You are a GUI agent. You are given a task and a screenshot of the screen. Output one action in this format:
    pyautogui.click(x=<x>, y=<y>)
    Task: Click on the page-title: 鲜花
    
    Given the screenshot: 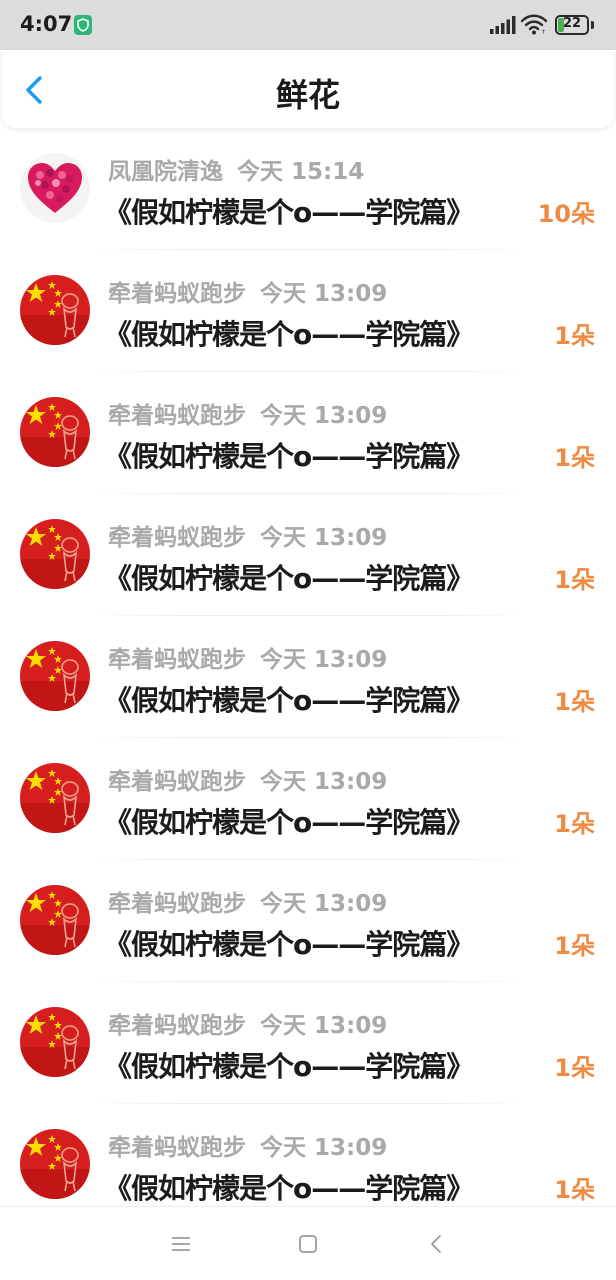 What is the action you would take?
    pyautogui.click(x=307, y=95)
    